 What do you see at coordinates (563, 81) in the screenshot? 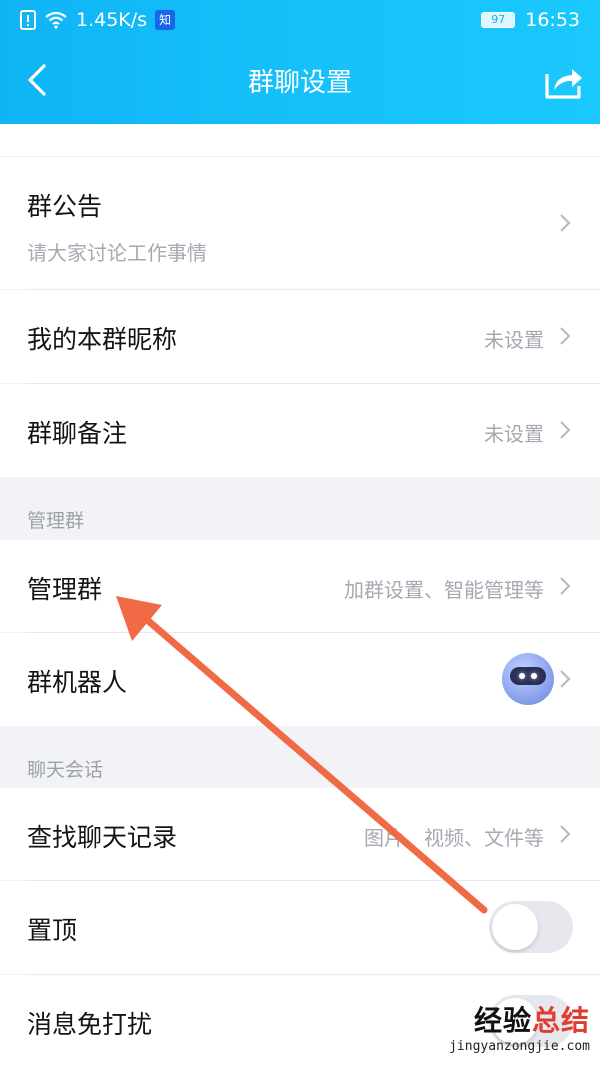
I see `share-icon` at bounding box center [563, 81].